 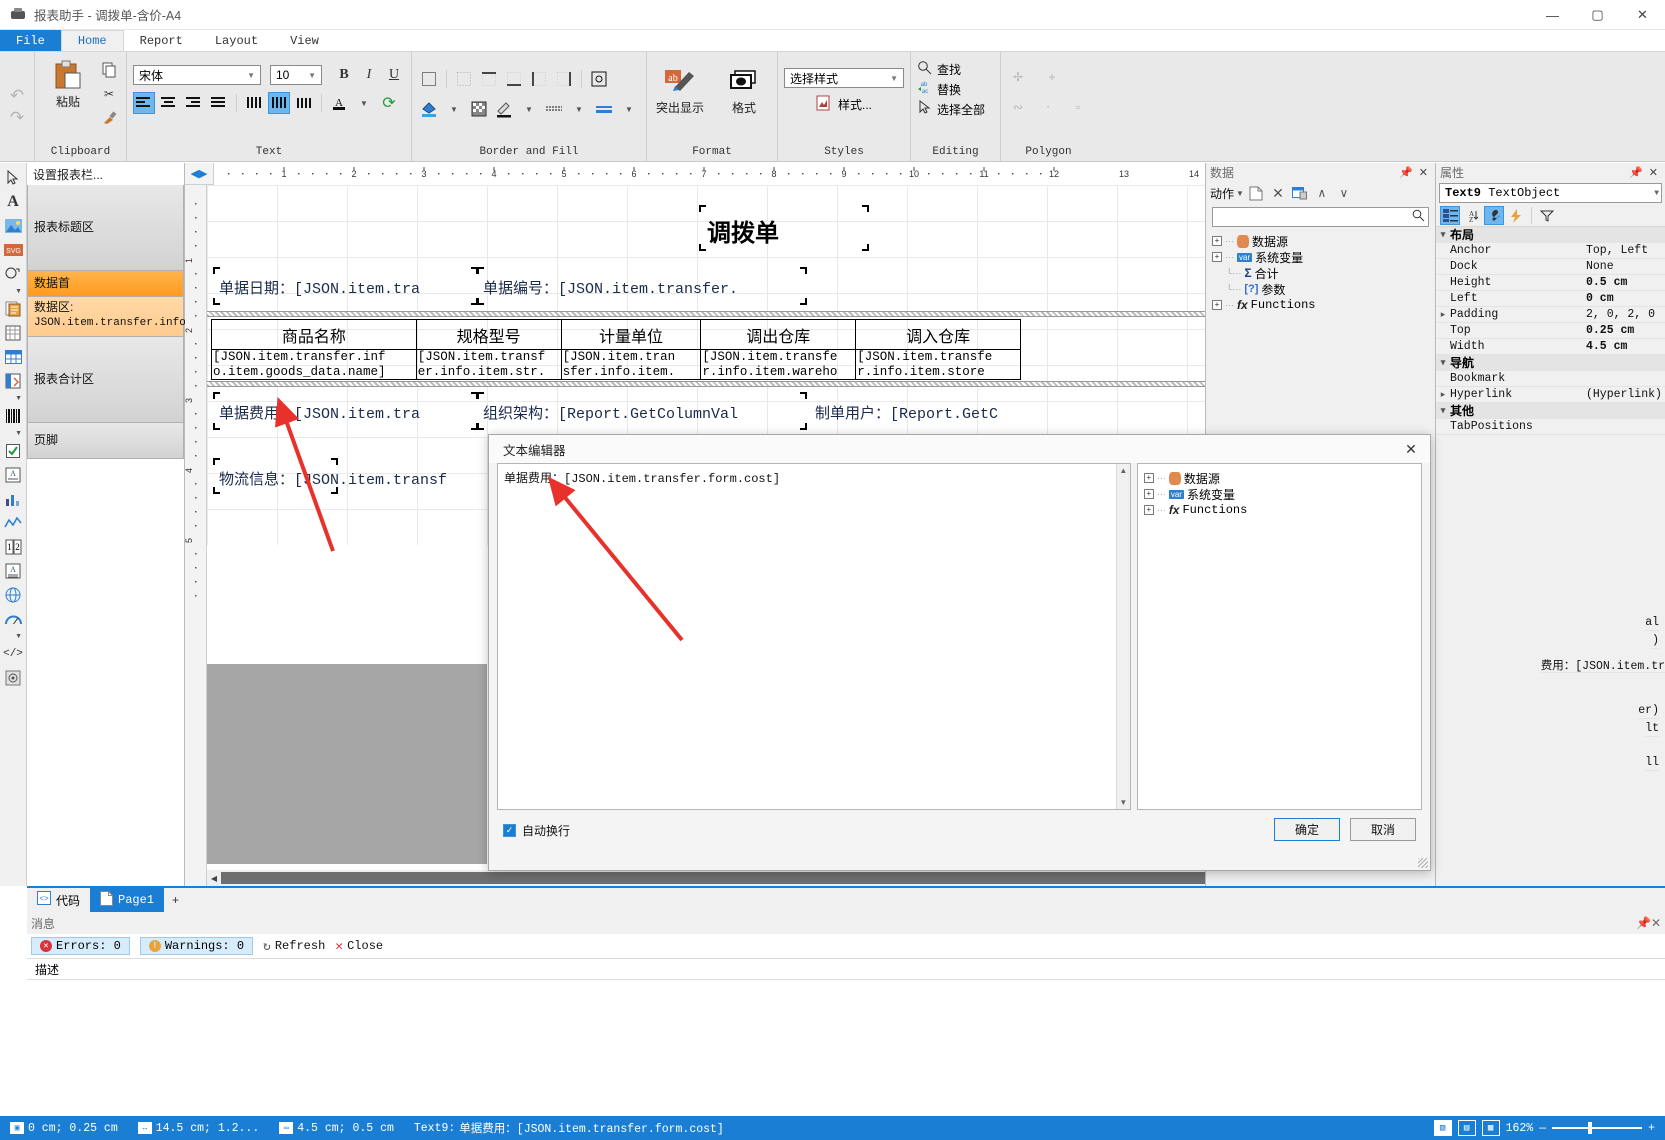 What do you see at coordinates (105, 284) in the screenshot?
I see `band-data-header: 数据首` at bounding box center [105, 284].